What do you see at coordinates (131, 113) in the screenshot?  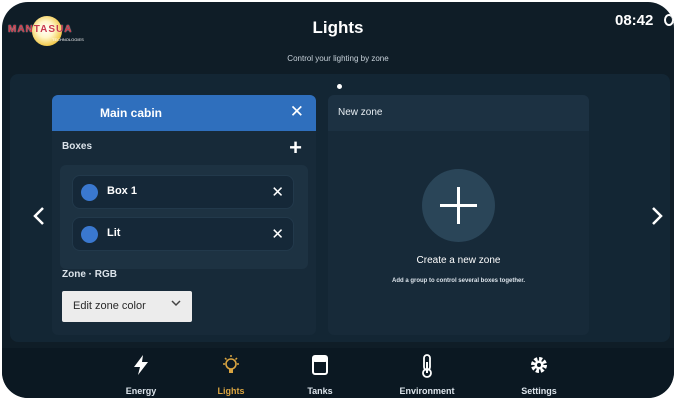 I see `zone-name: Main cabin` at bounding box center [131, 113].